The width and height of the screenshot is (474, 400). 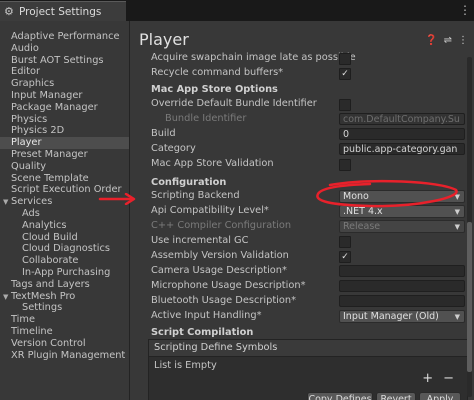 I want to click on remove-icon: −, so click(x=448, y=378).